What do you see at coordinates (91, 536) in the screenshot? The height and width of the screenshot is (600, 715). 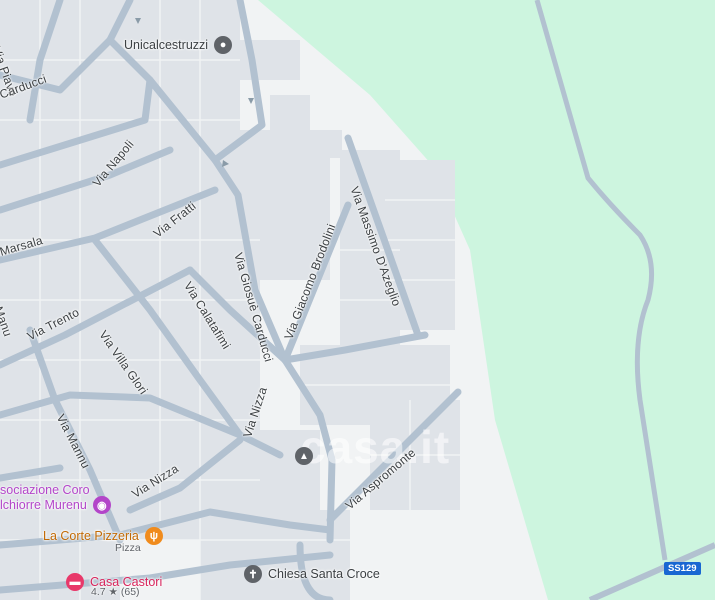 I see `poi-label: La Corte Pizzeria` at bounding box center [91, 536].